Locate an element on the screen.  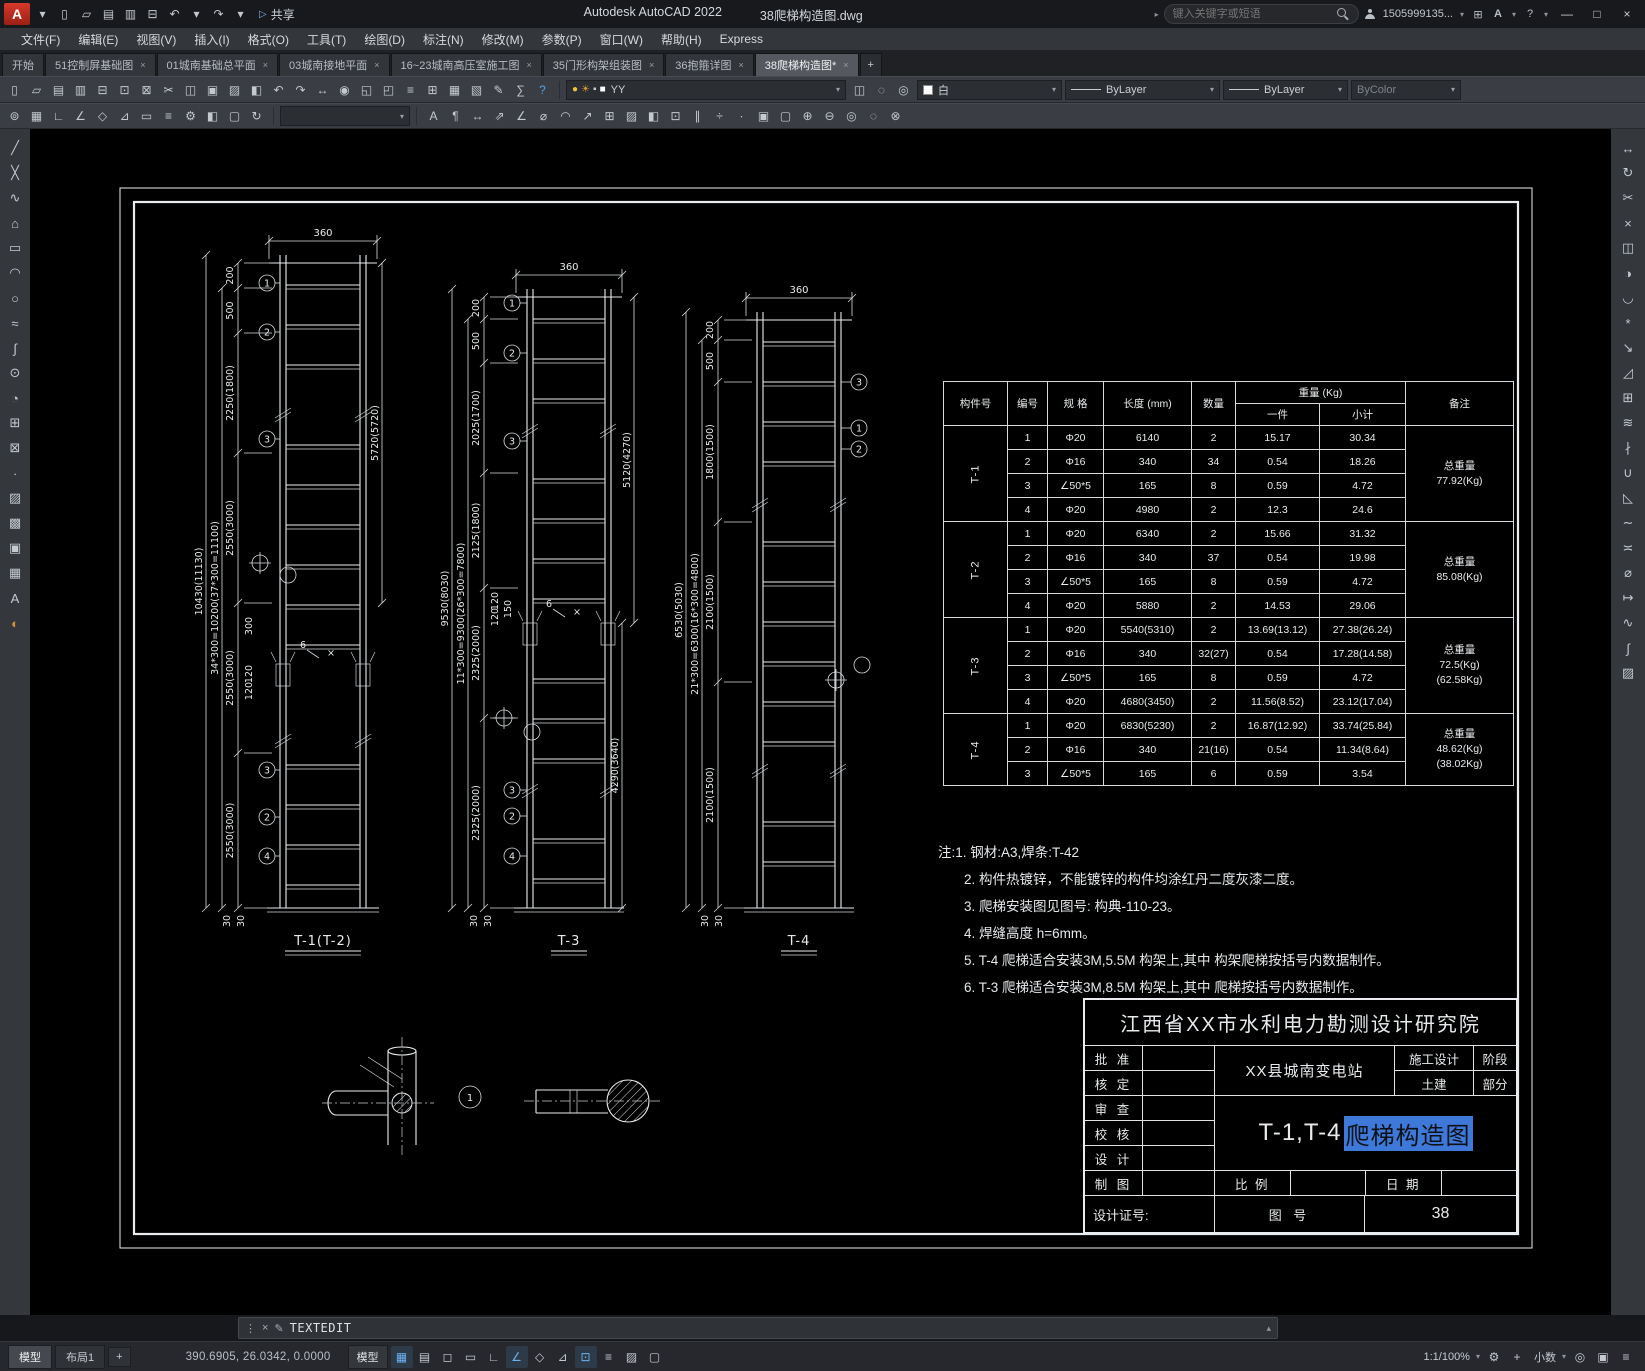
tool-palettes-icon: ▦ is located at coordinates (454, 89).